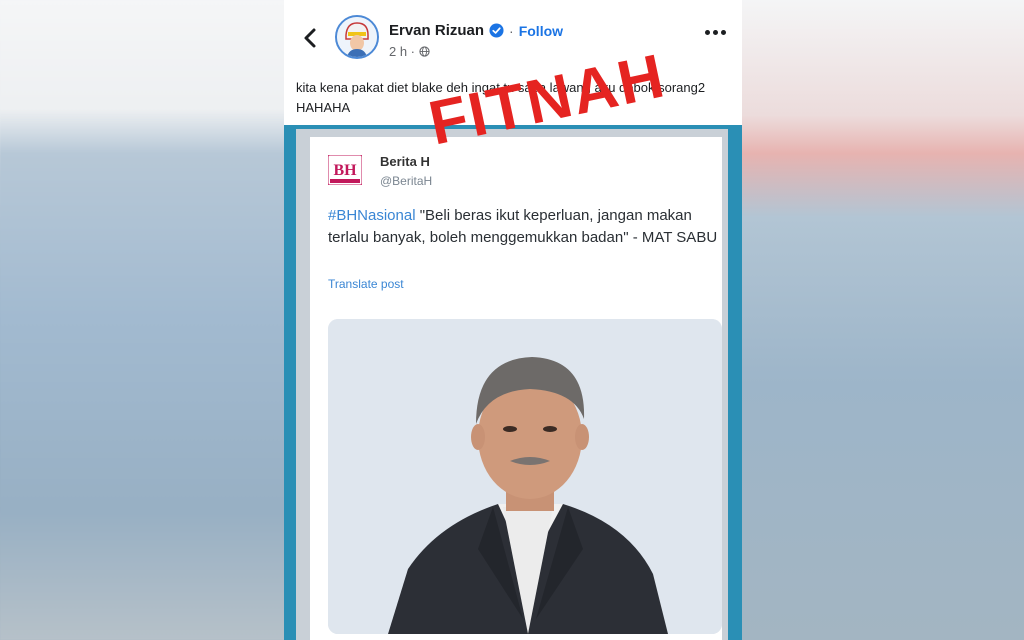 The width and height of the screenshot is (1024, 640). What do you see at coordinates (311, 38) in the screenshot?
I see `back-arrow-icon` at bounding box center [311, 38].